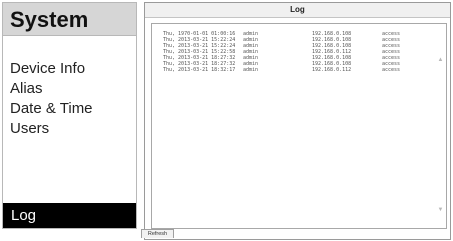  I want to click on log-entry-user: admin, so click(251, 70).